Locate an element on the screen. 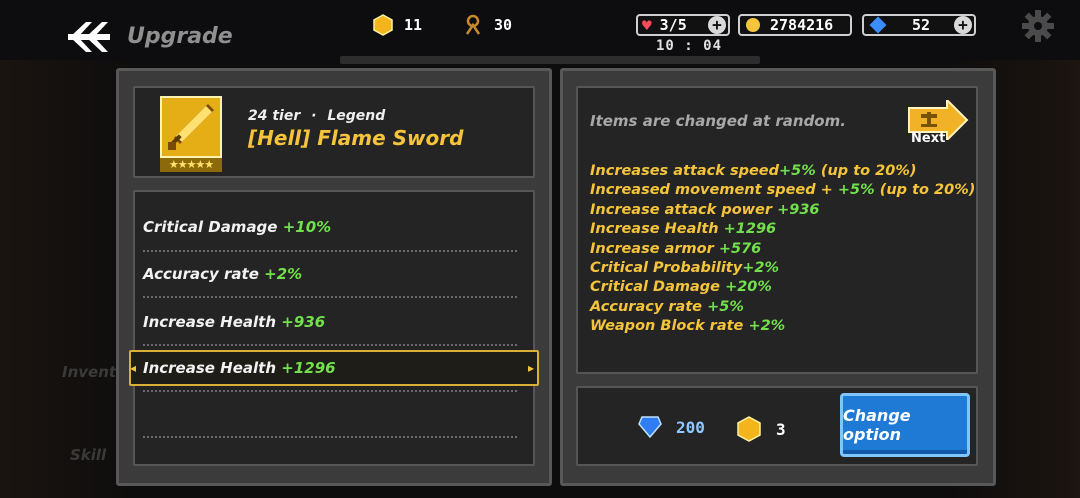 This screenshot has height=498, width=1080. flame-sword-icon is located at coordinates (191, 127).